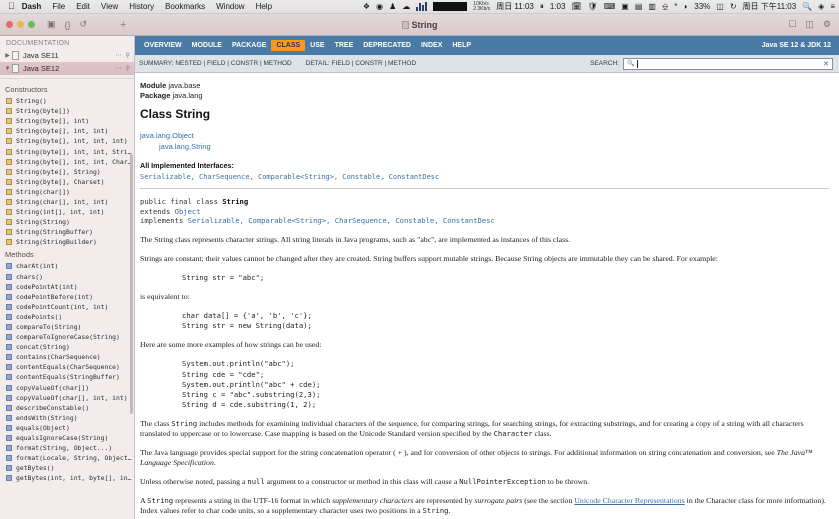  I want to click on screen-share-icon: ◉, so click(379, 6).